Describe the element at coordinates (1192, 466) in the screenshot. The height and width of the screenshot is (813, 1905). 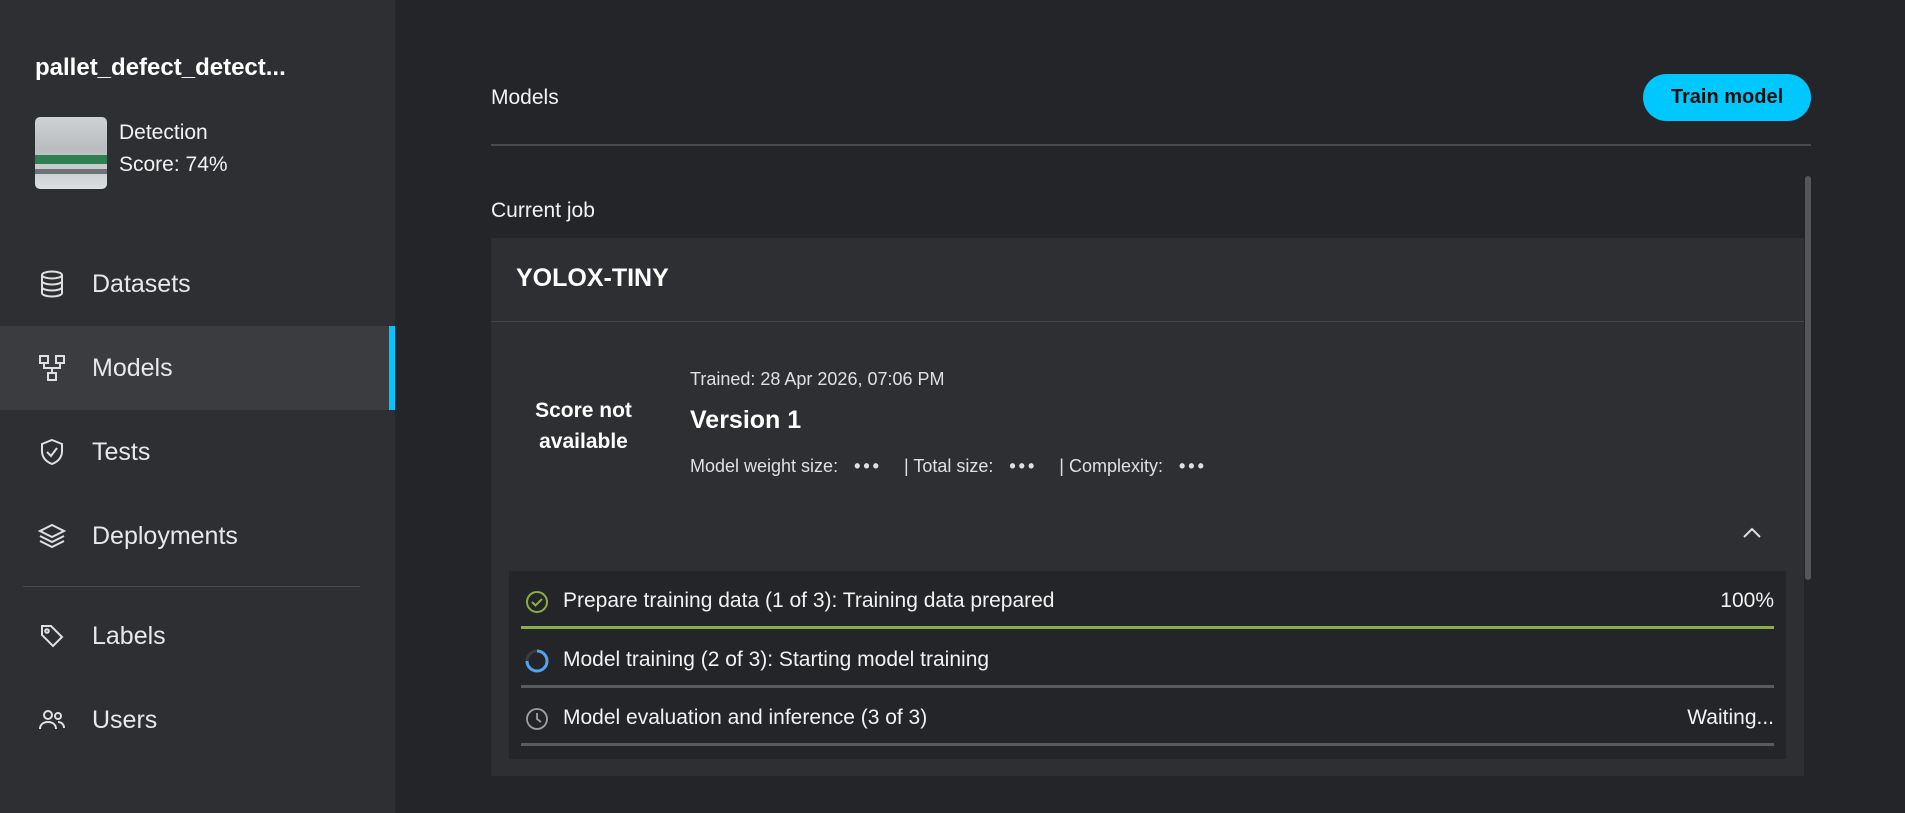
I see `complexity-loading: •••` at that location.